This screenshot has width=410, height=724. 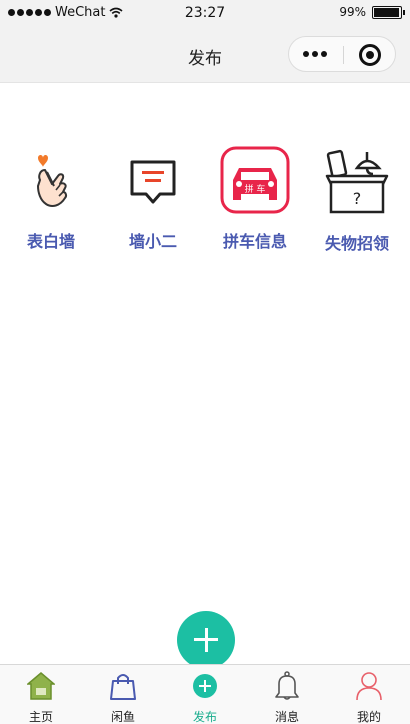 What do you see at coordinates (357, 181) in the screenshot?
I see `lost-box-icon: ?` at bounding box center [357, 181].